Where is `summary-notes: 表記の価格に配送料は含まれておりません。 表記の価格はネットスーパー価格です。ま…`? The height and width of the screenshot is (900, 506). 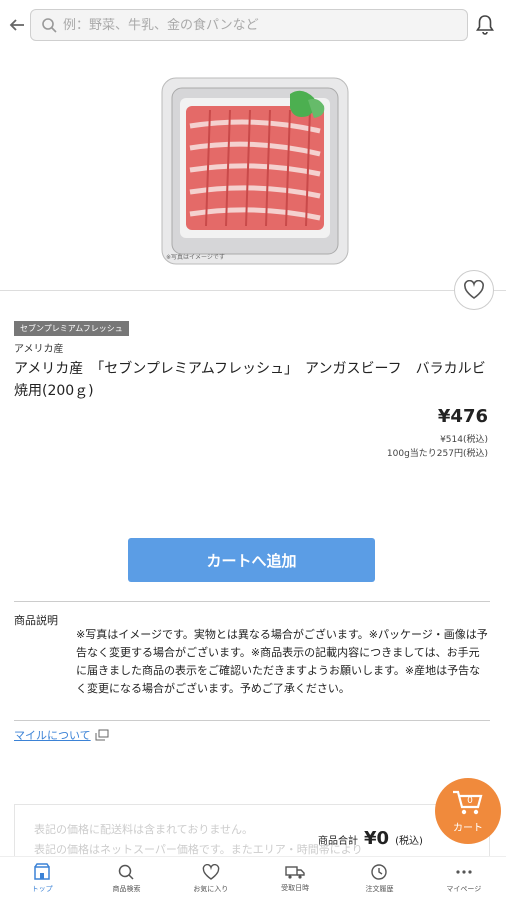 summary-notes: 表記の価格に配送料は含まれておりません。 表記の価格はネットスーパー価格です。ま… is located at coordinates (198, 840).